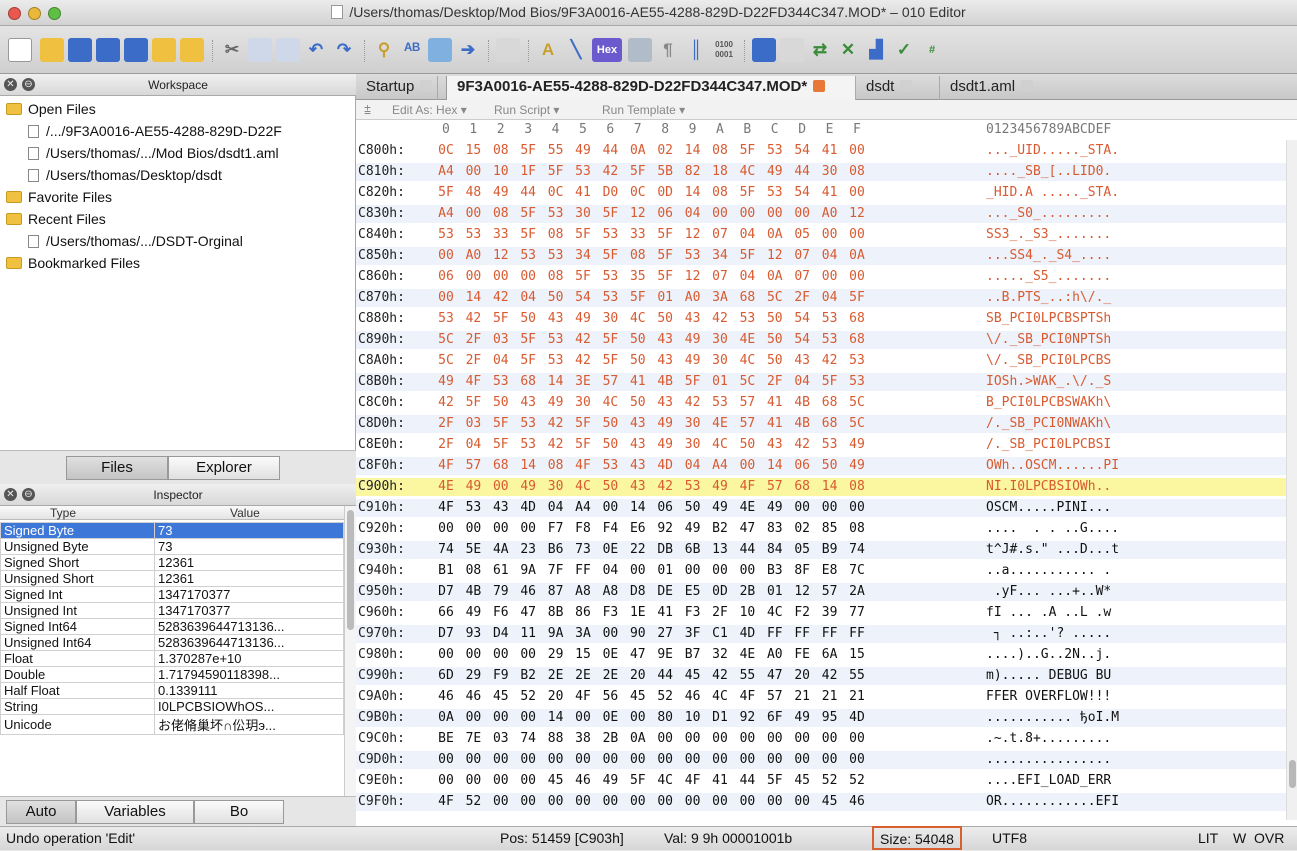 The width and height of the screenshot is (1297, 851). I want to click on hex-byte: D4, so click(501, 634).